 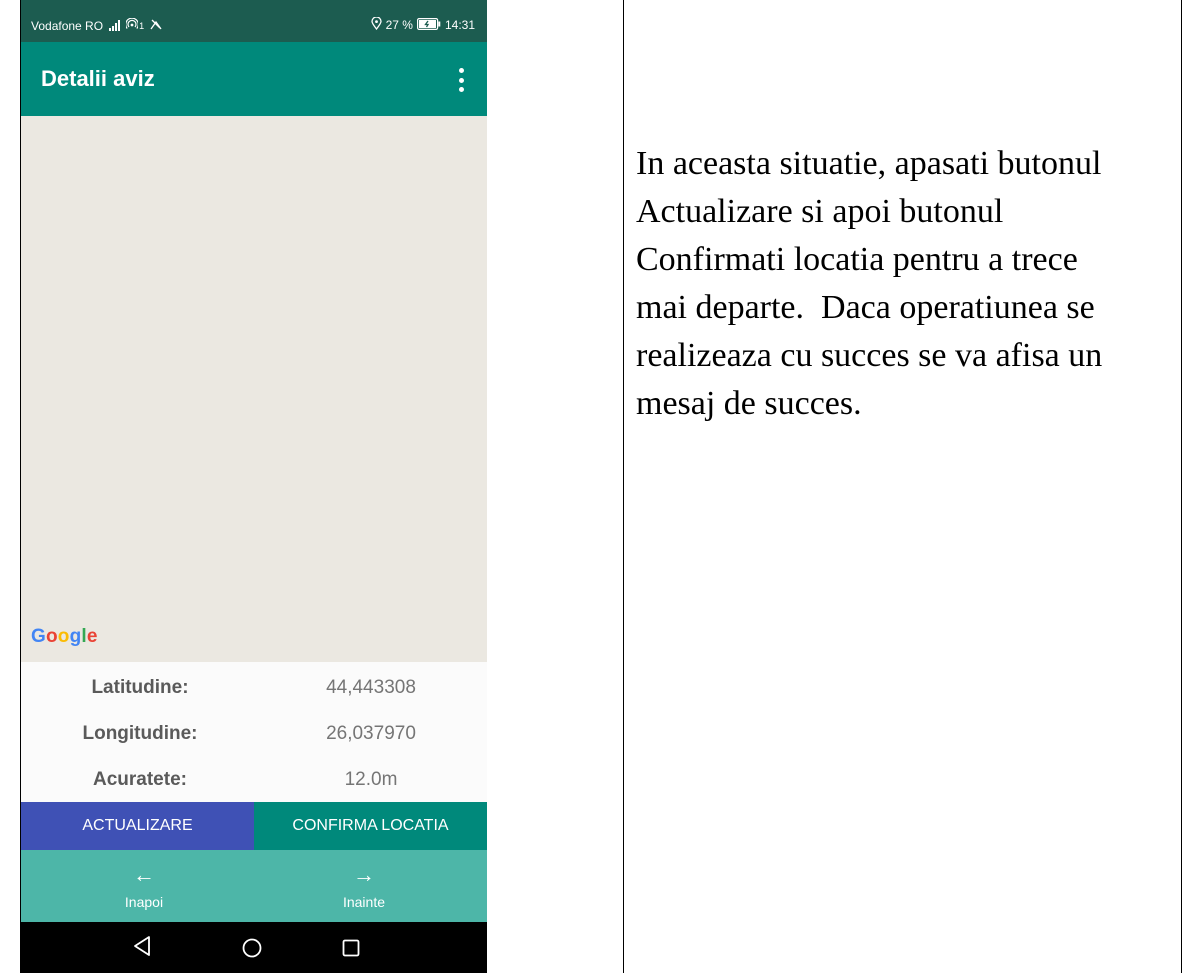 What do you see at coordinates (67, 25) in the screenshot?
I see `carrier-name: Vodafone RO` at bounding box center [67, 25].